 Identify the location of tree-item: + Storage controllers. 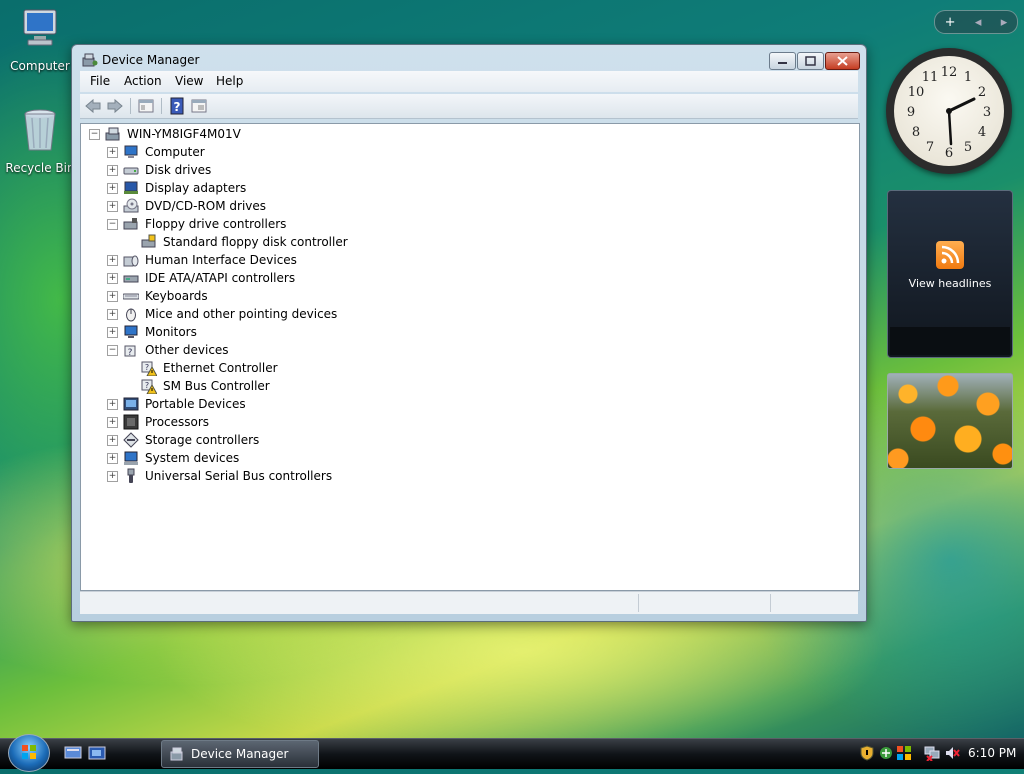
(183, 440).